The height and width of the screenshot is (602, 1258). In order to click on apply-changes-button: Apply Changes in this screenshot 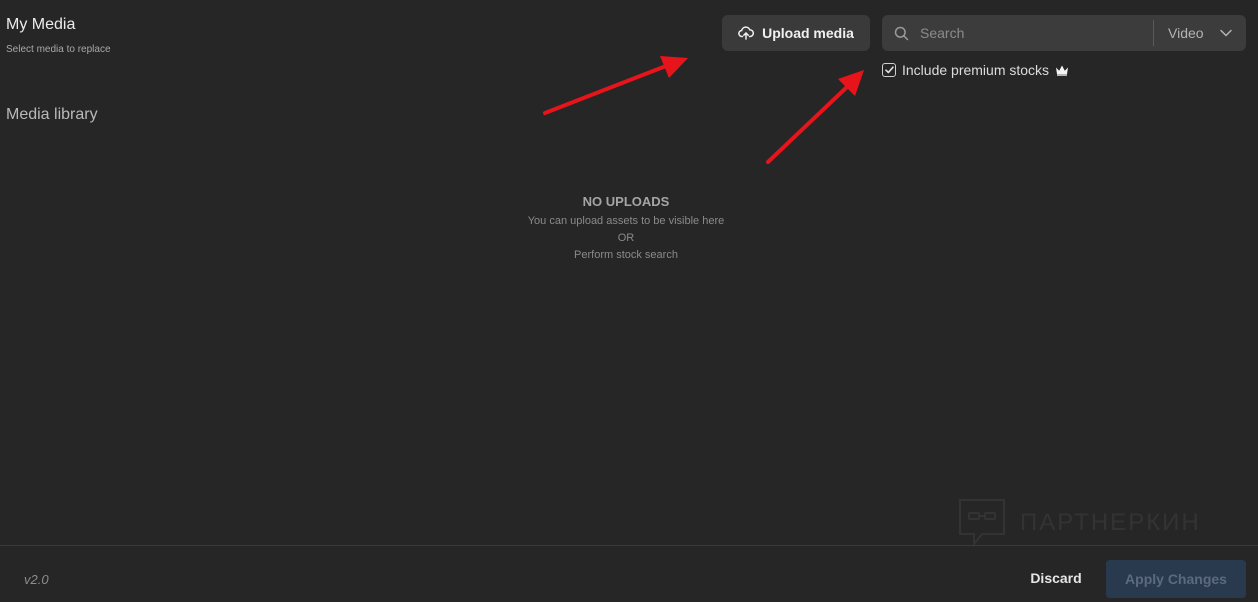, I will do `click(1176, 579)`.